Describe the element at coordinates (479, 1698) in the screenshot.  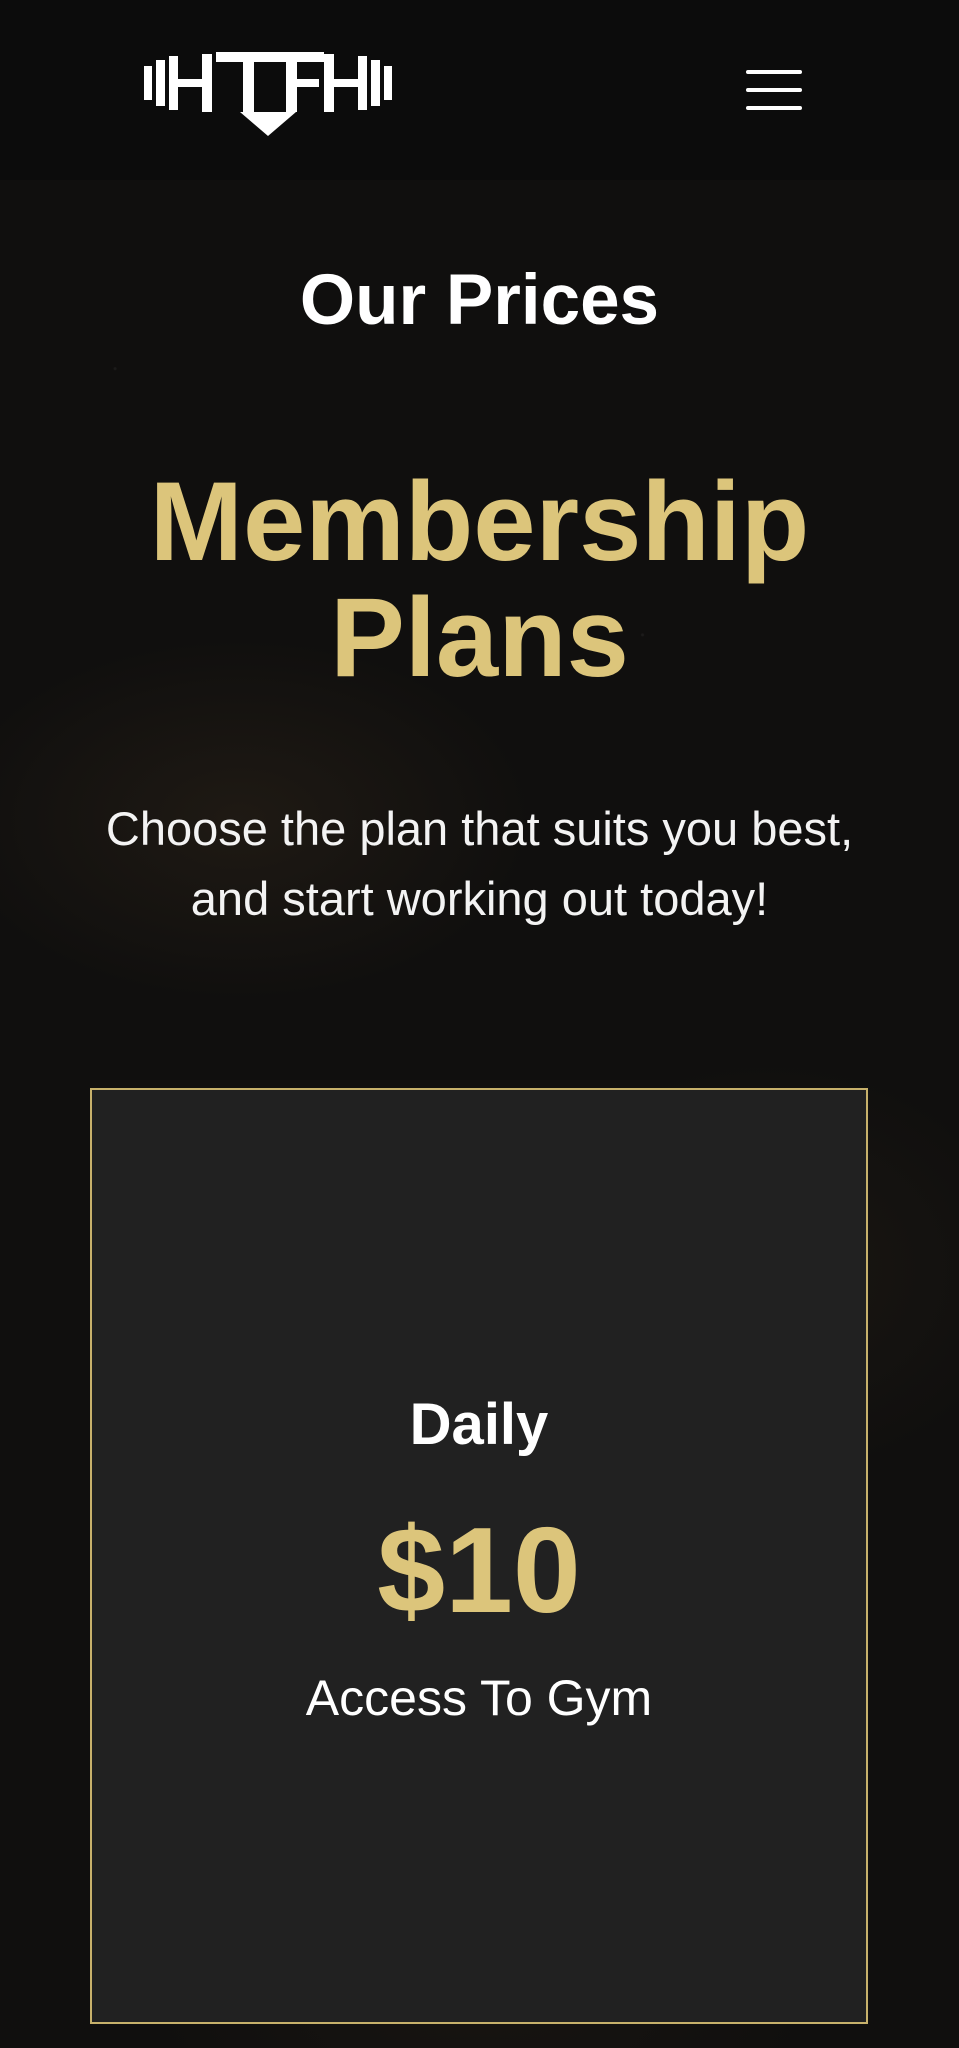
I see `plan-description: Access To Gym` at that location.